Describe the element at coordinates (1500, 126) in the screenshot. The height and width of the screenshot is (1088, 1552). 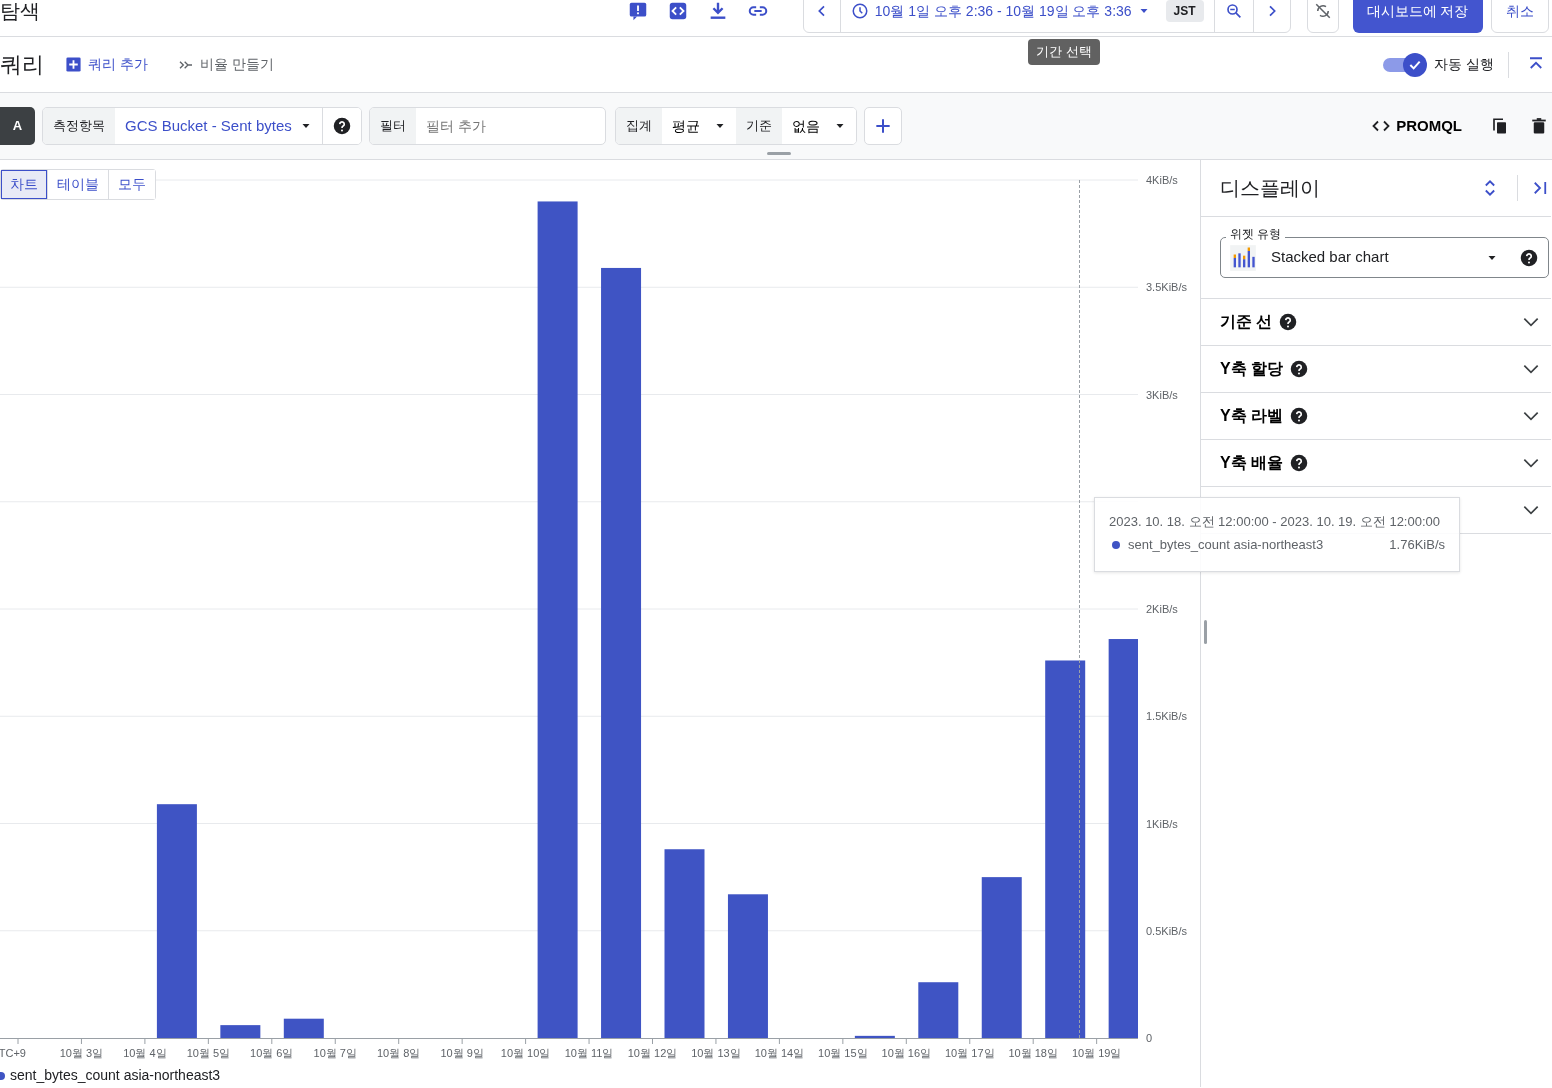
I see `copy-icon` at that location.